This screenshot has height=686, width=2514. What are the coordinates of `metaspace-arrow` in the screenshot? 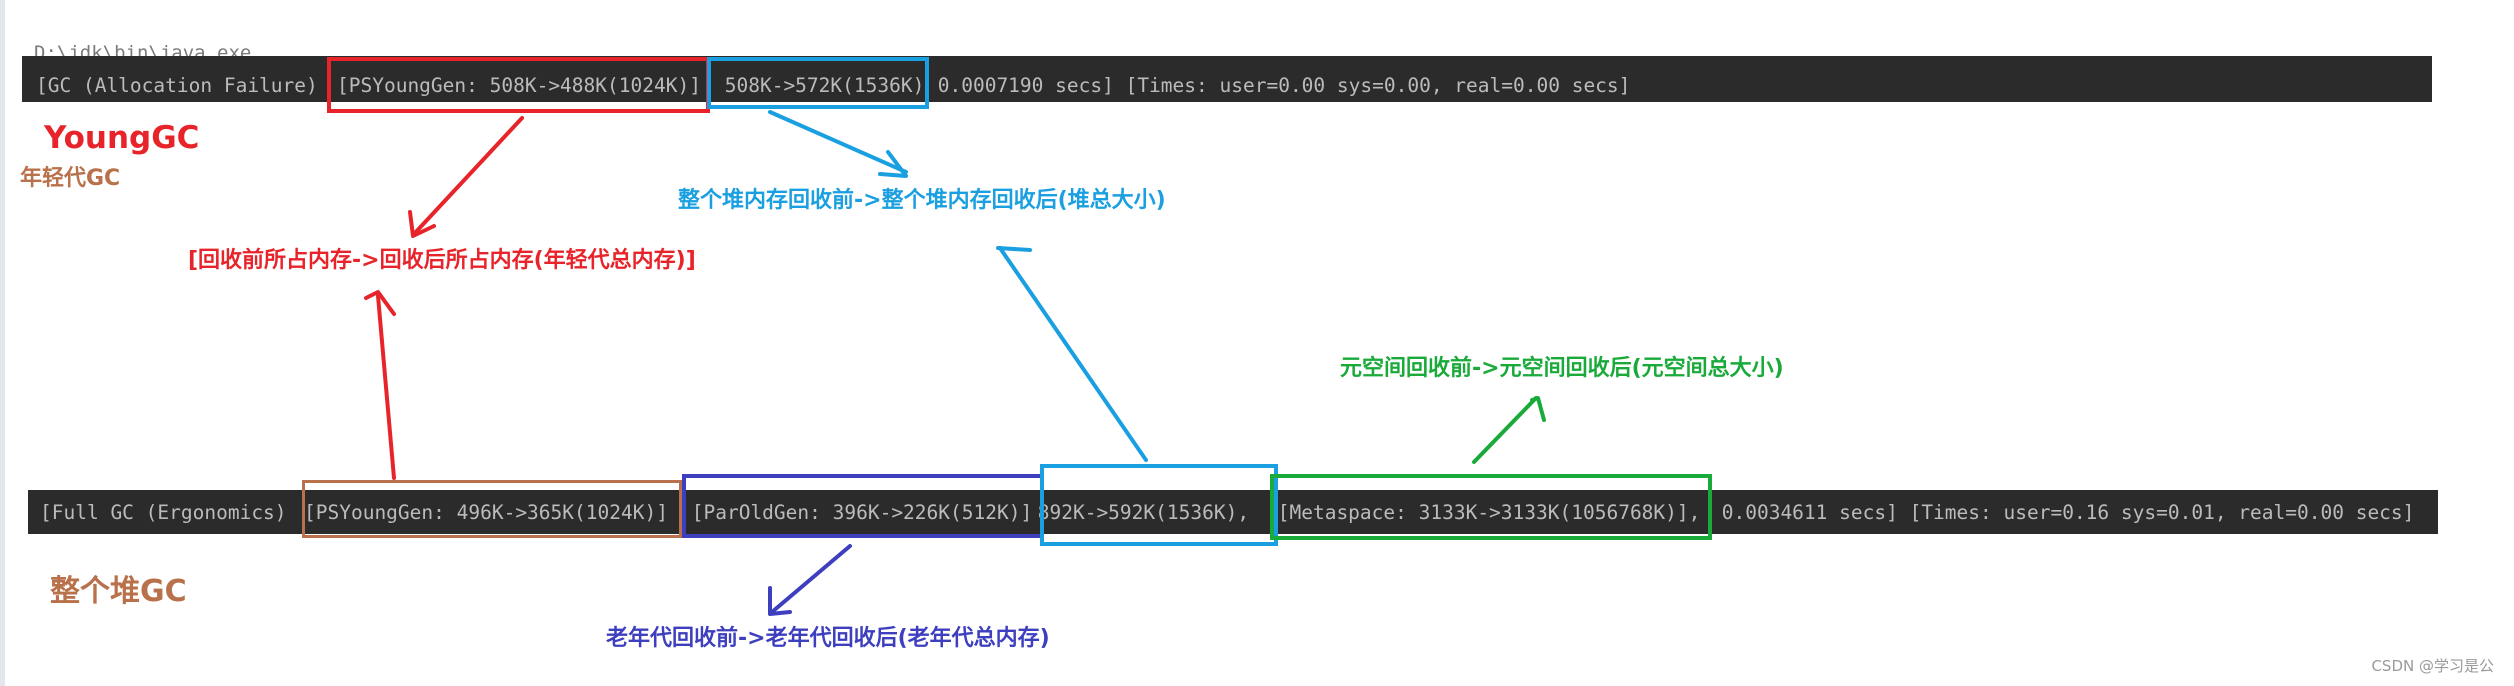 It's located at (1505, 430).